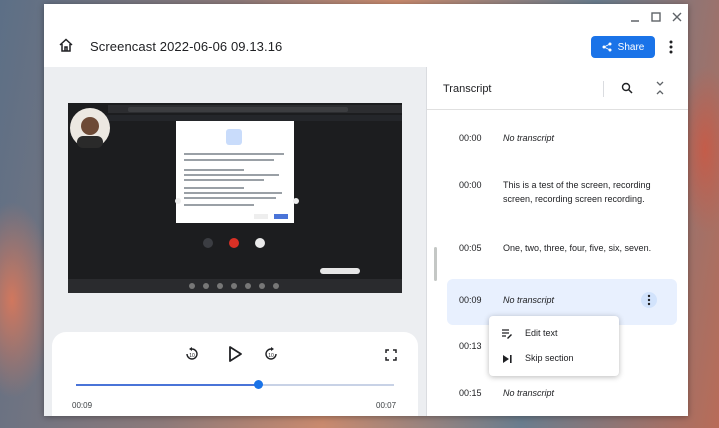 The height and width of the screenshot is (428, 719). I want to click on menu-item-edit-text: Edit text, so click(554, 334).